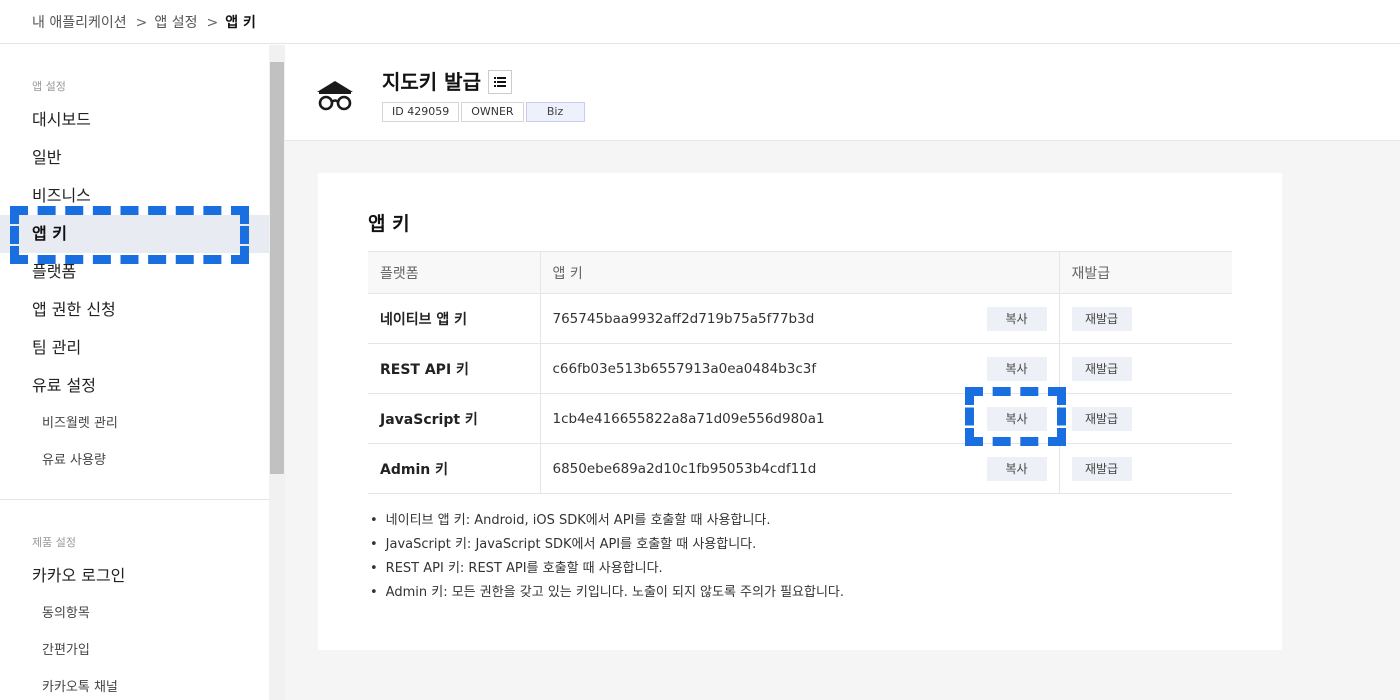 The width and height of the screenshot is (1400, 700). Describe the element at coordinates (134, 196) in the screenshot. I see `sidebar-item-business: 비즈니스` at that location.